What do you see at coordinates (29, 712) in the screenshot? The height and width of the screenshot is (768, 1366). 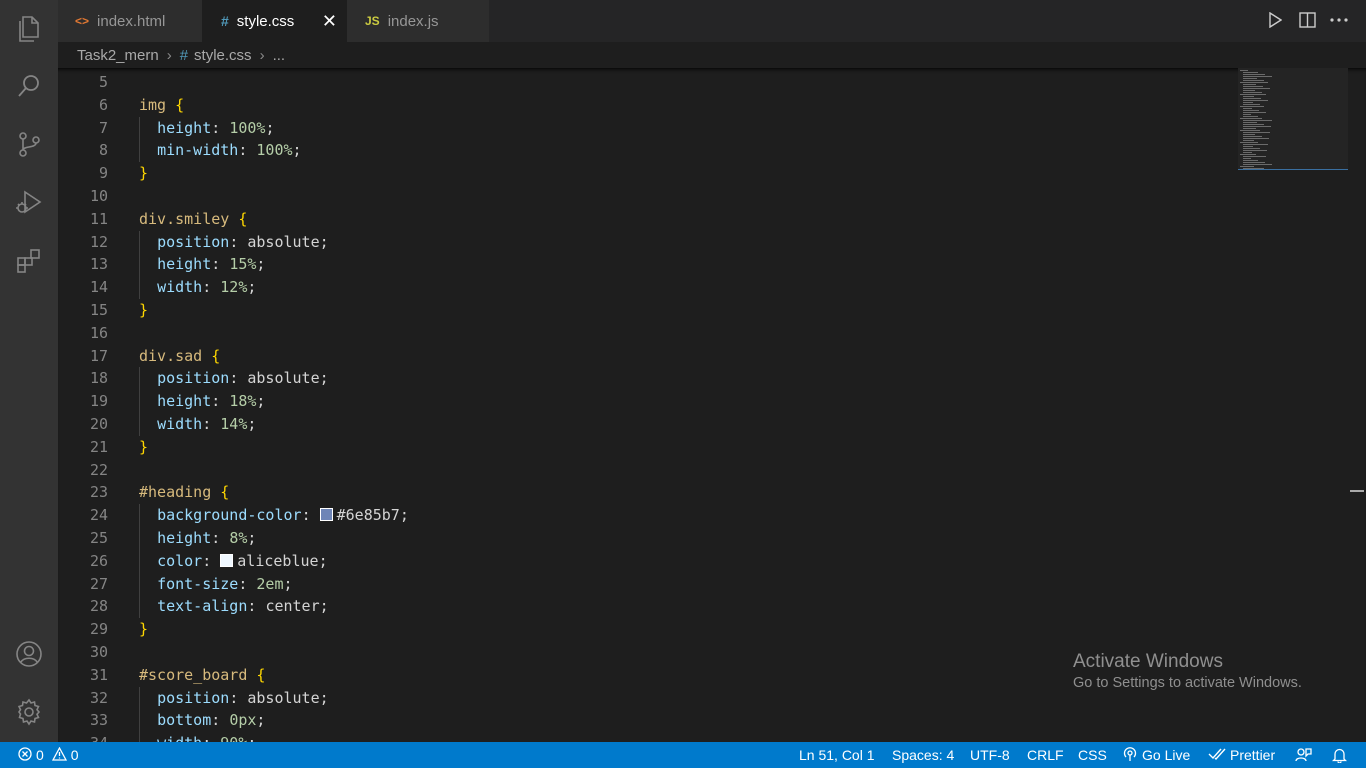 I see `settings-gear-icon` at bounding box center [29, 712].